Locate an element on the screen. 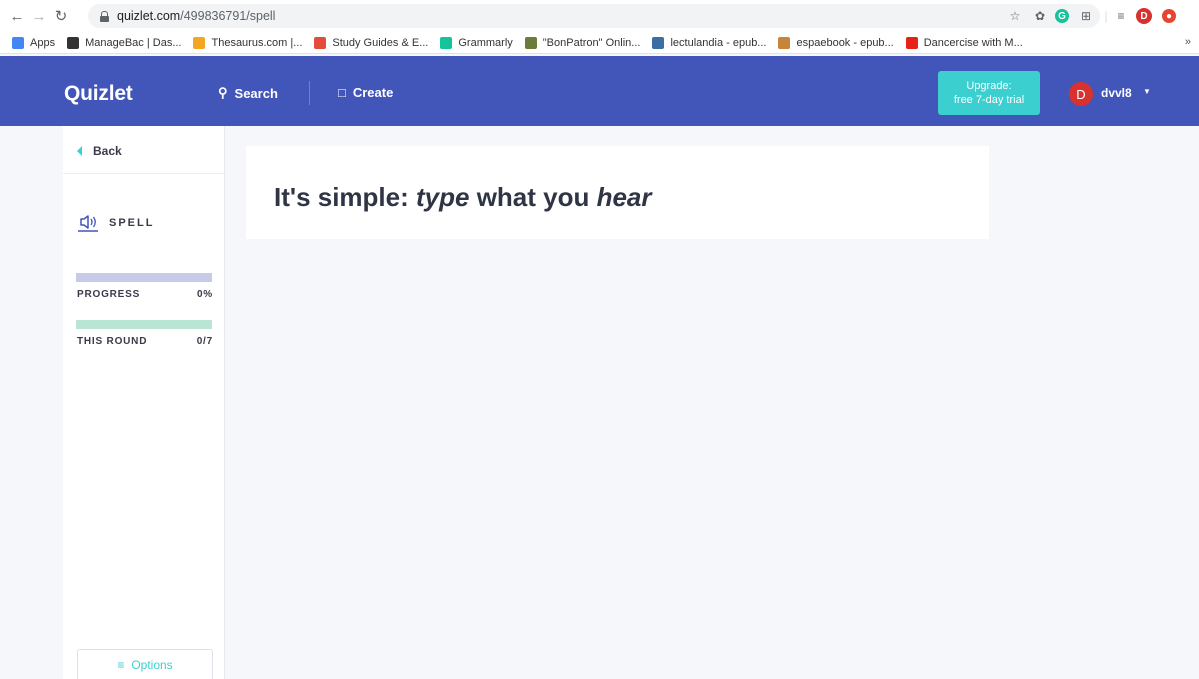  extension-icon: ✿ is located at coordinates (1040, 16).